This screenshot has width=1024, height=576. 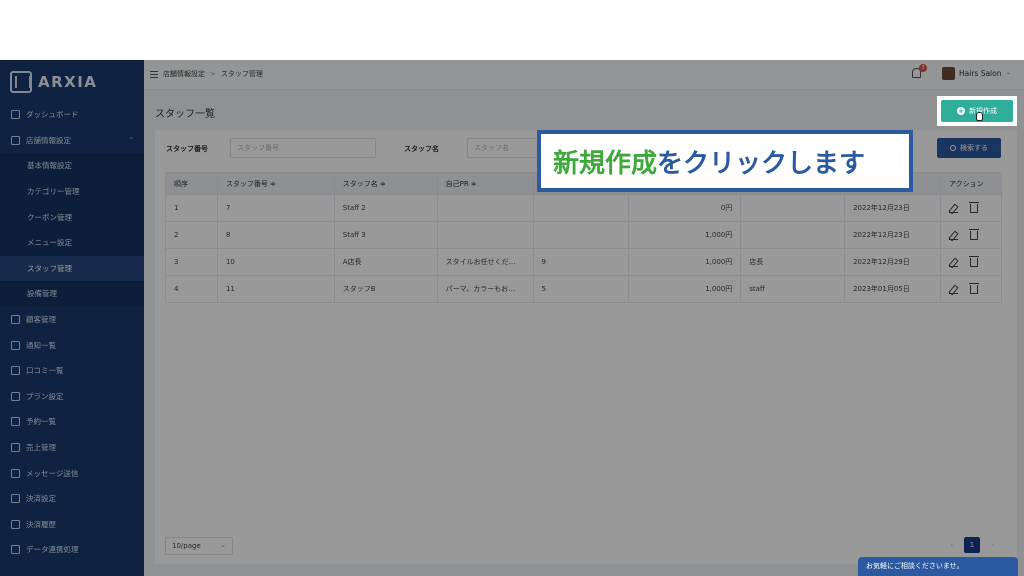 I want to click on new-button-highlight: + 新規作成, so click(x=977, y=111).